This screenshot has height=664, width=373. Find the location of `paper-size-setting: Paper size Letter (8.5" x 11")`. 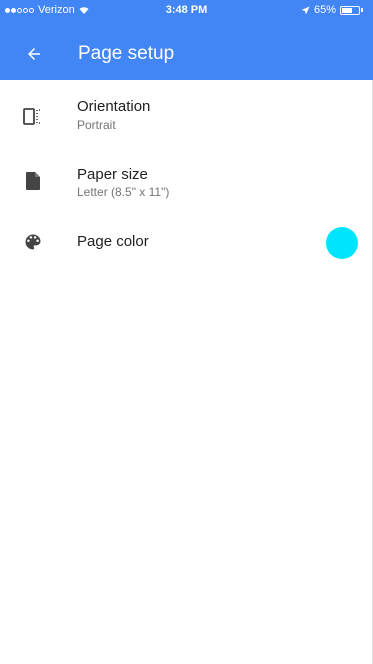

paper-size-setting: Paper size Letter (8.5" x 11") is located at coordinates (186, 189).